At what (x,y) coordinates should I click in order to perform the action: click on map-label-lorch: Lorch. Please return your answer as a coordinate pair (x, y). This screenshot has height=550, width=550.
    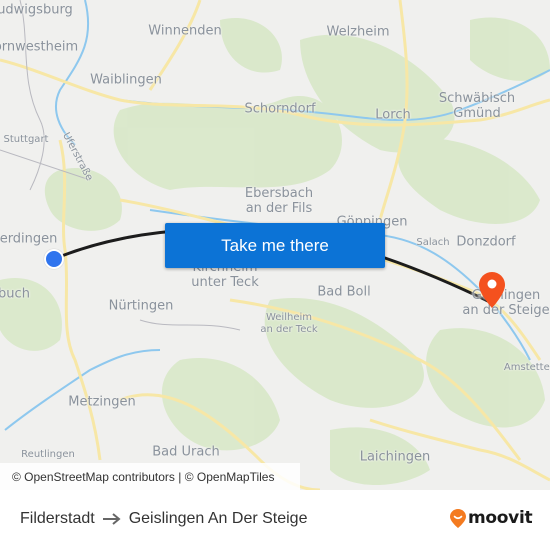
    Looking at the image, I should click on (393, 115).